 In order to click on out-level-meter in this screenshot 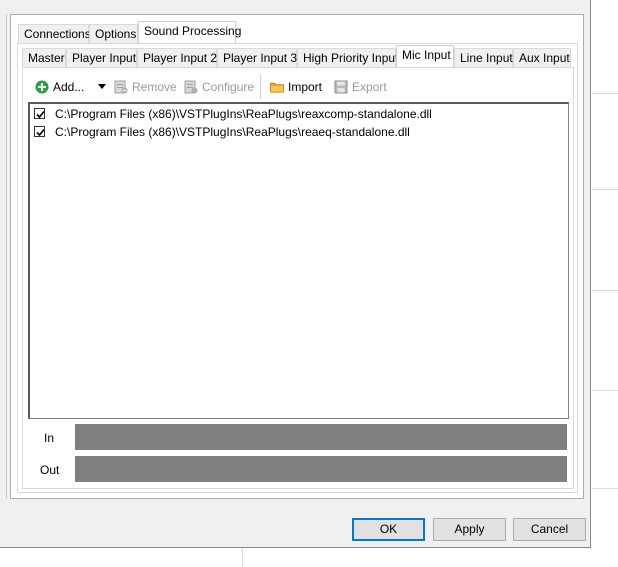, I will do `click(321, 469)`.